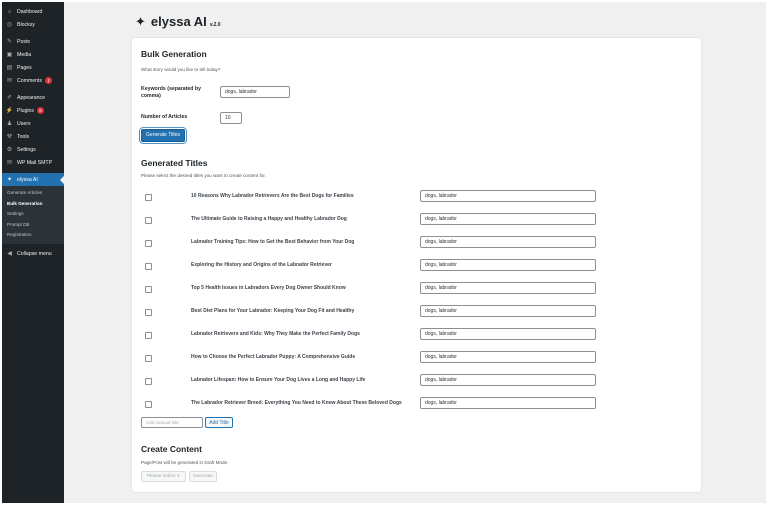  I want to click on generated-heading: Generated Titles, so click(174, 163).